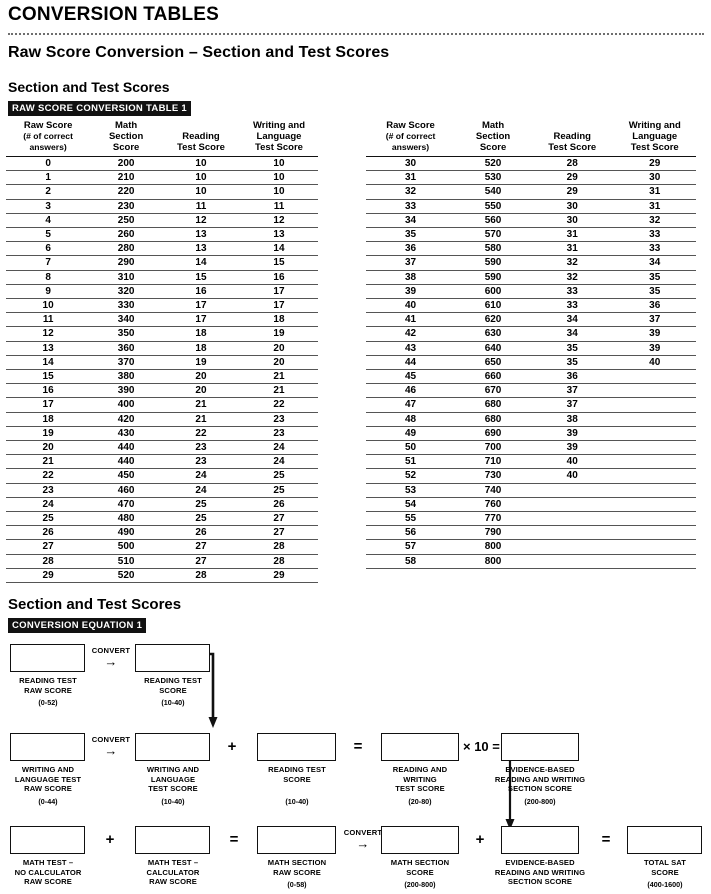 This screenshot has width=711, height=894. What do you see at coordinates (47, 747) in the screenshot?
I see `box-writing-language-raw-score` at bounding box center [47, 747].